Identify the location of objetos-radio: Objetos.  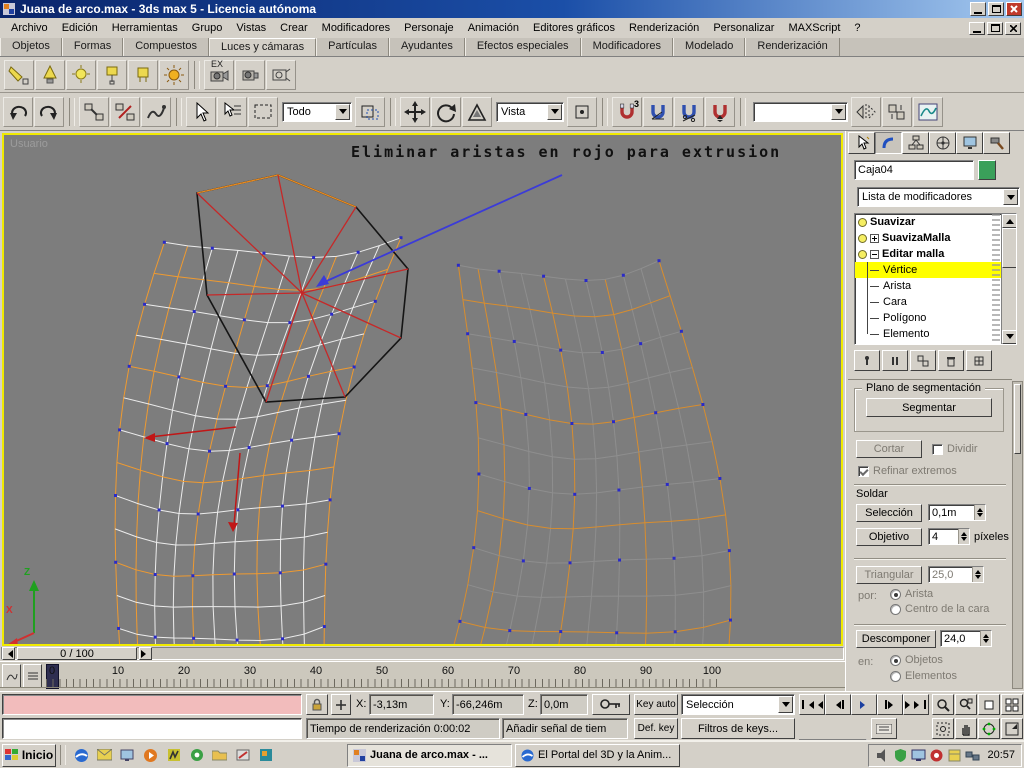
(916, 660).